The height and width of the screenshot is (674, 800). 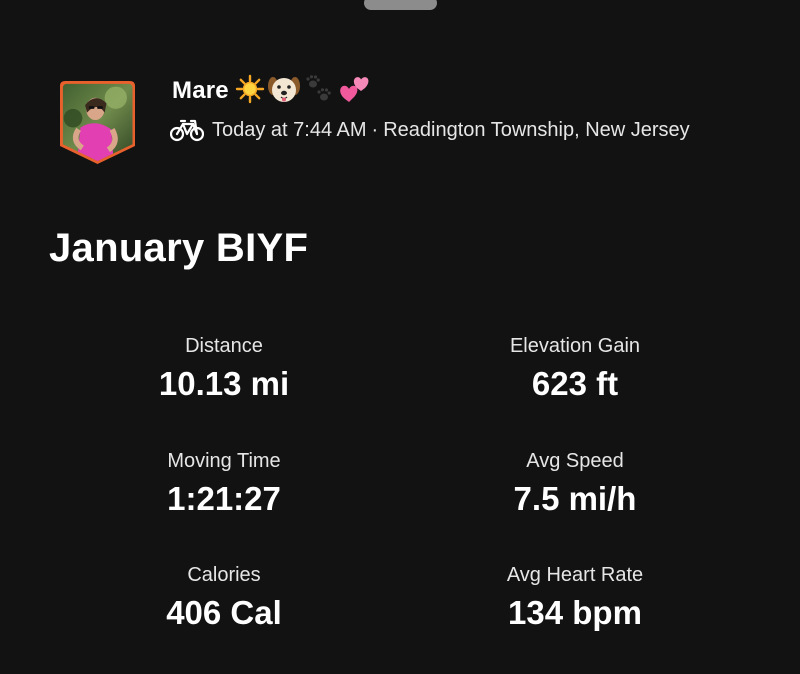 What do you see at coordinates (178, 248) in the screenshot?
I see `activity-title: January BIYF` at bounding box center [178, 248].